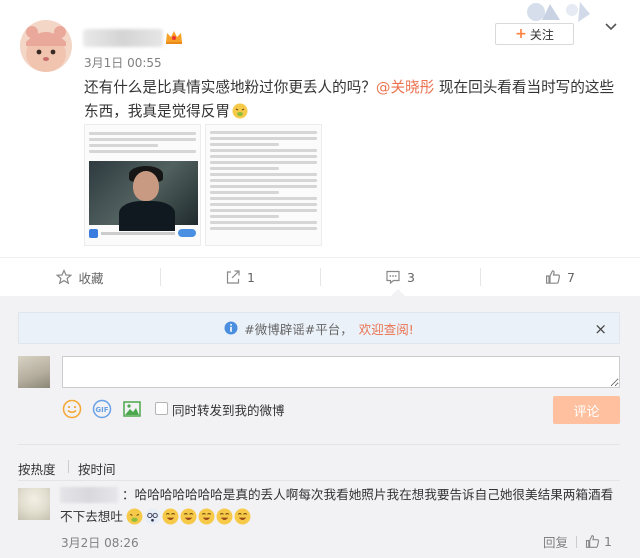 The image size is (640, 558). I want to click on list-divider, so click(319, 480).